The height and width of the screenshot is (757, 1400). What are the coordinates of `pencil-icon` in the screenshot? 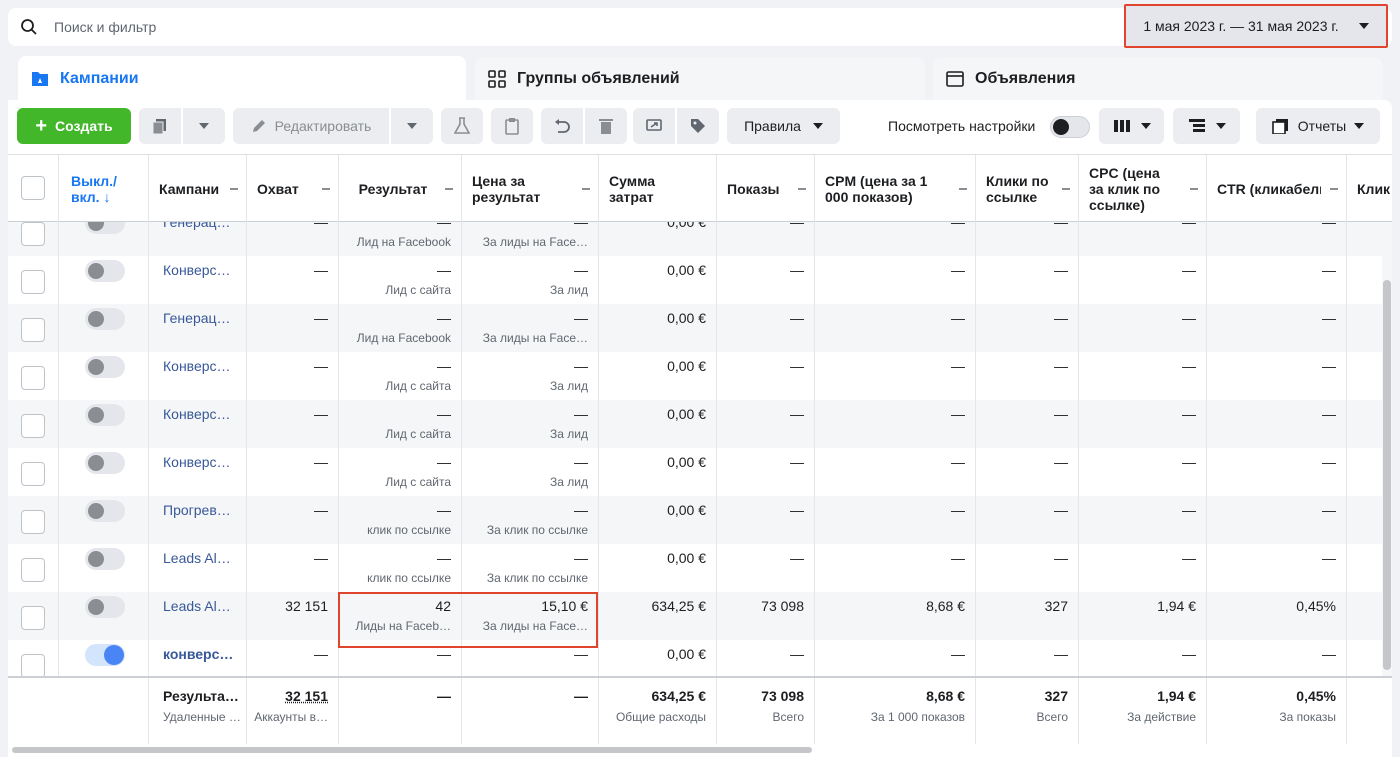 It's located at (258, 126).